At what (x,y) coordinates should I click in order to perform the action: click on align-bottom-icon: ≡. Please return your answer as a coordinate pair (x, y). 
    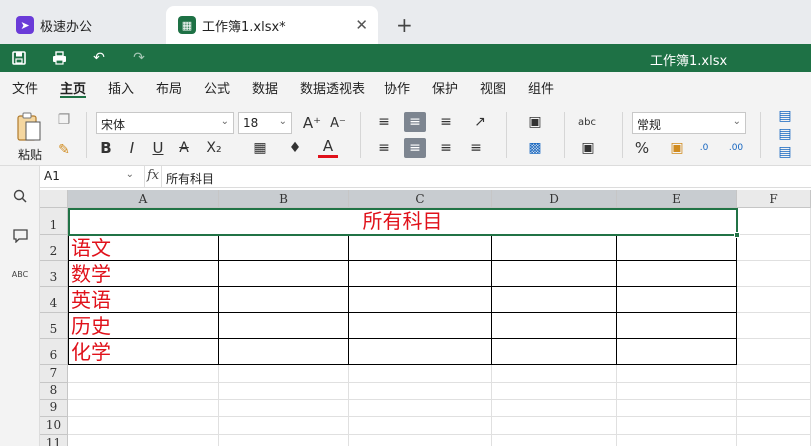
    Looking at the image, I should click on (446, 122).